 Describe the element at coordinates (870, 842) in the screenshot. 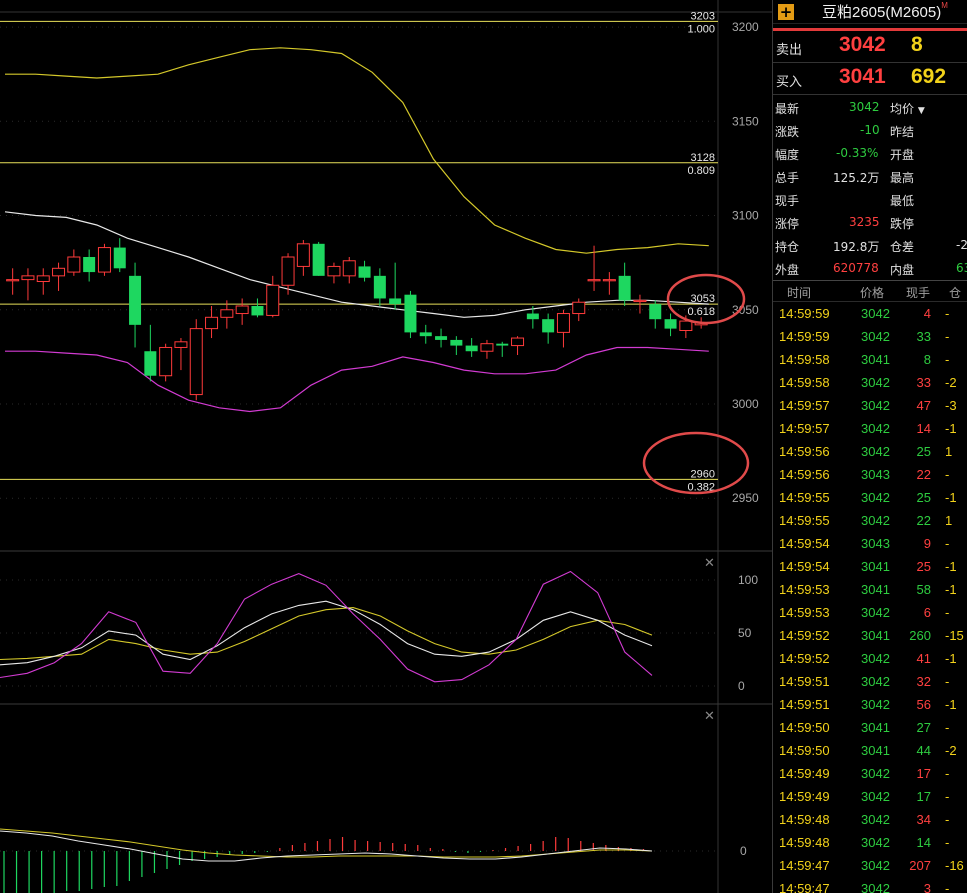

I see `tick-row: 14:59:48 3042 14-` at that location.